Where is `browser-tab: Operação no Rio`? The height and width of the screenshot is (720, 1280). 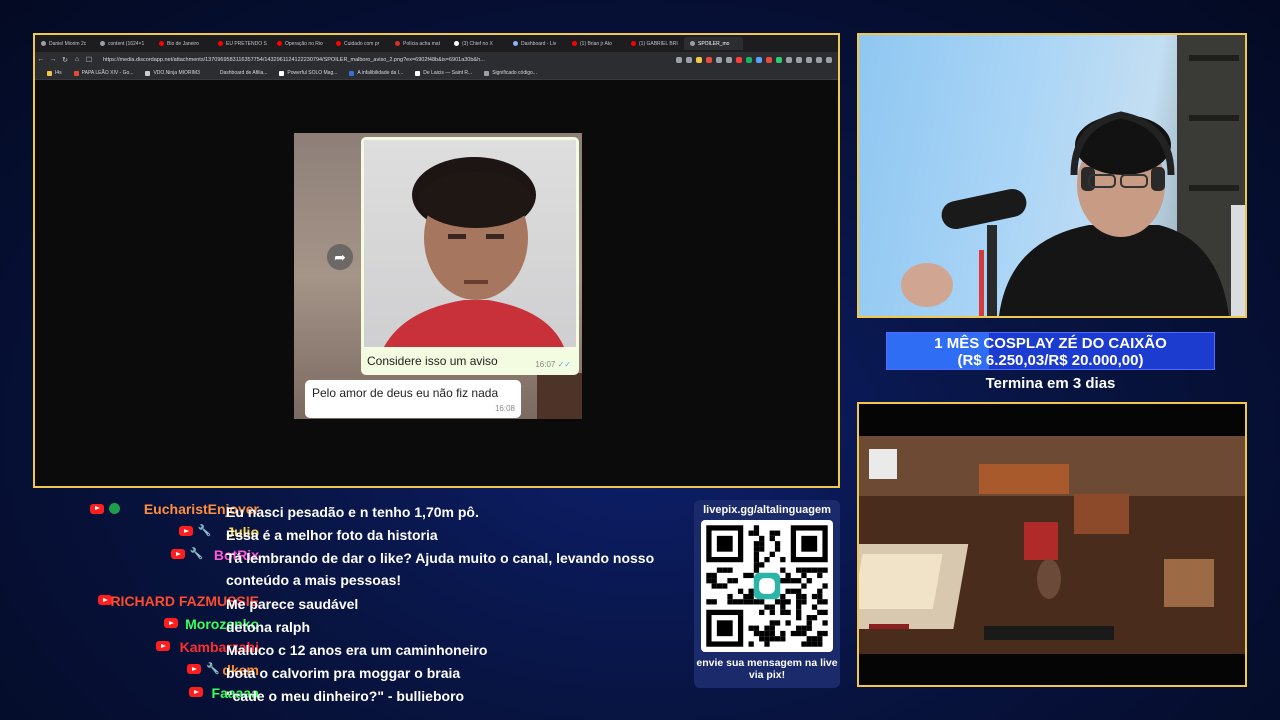 browser-tab: Operação no Rio is located at coordinates (300, 43).